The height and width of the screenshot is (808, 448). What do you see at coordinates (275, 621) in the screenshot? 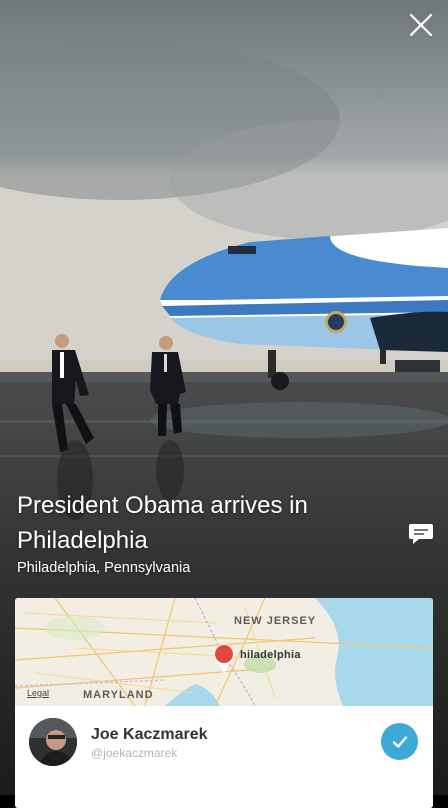
I see `map-label-new-jersey: NEW JERSEY` at bounding box center [275, 621].